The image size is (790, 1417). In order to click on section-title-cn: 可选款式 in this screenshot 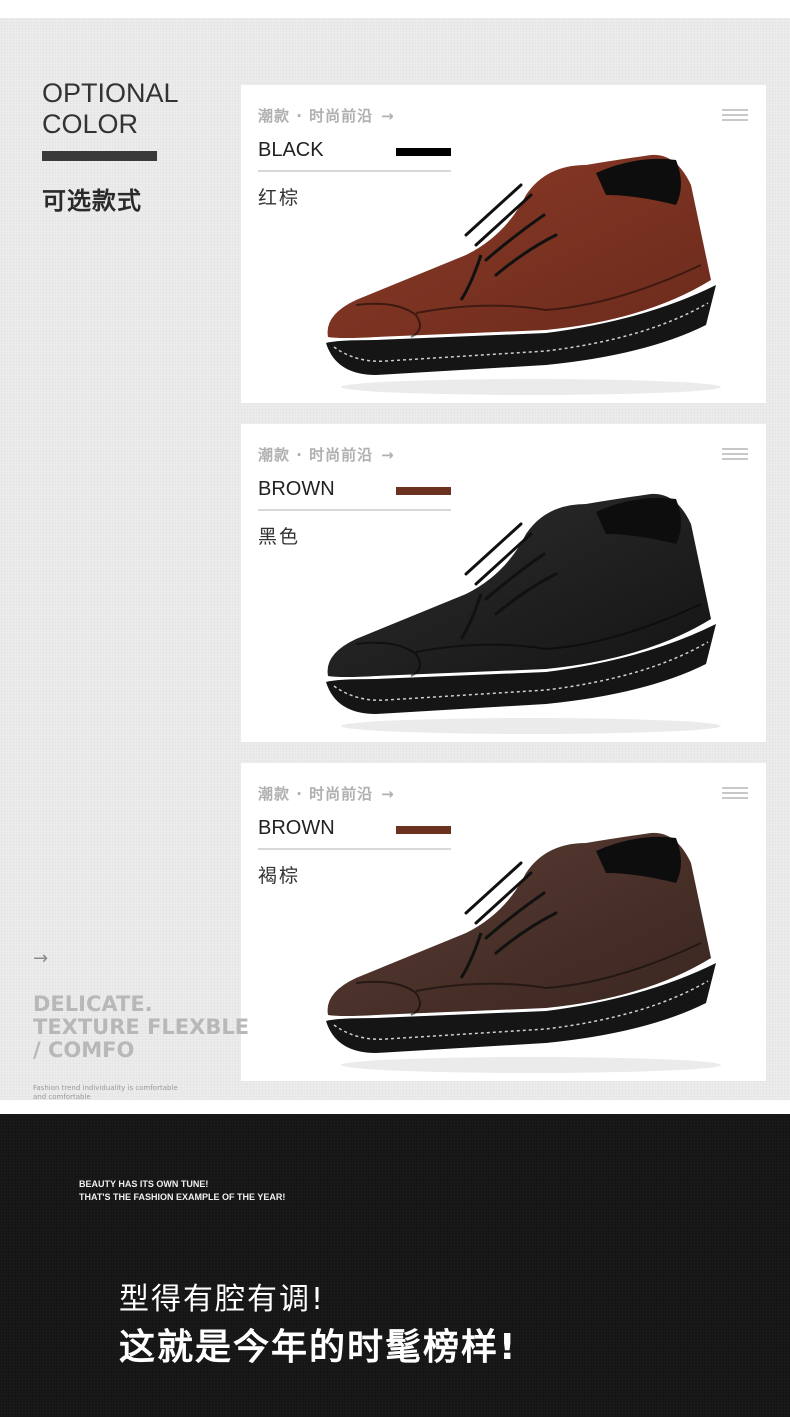, I will do `click(92, 201)`.